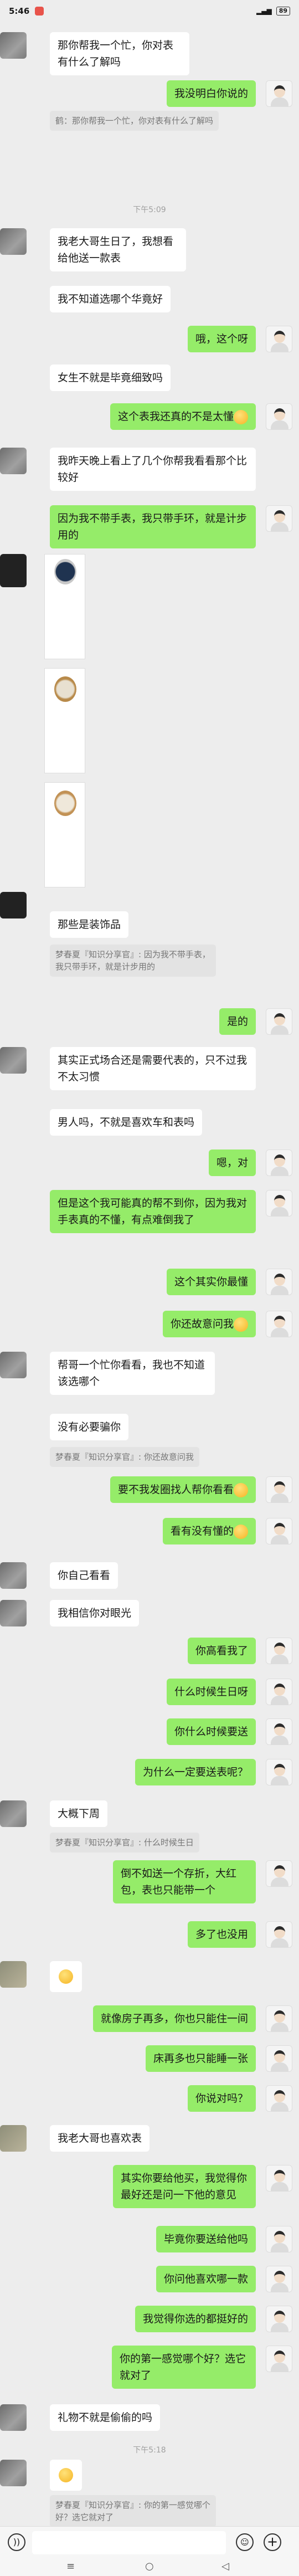 The height and width of the screenshot is (2576, 299). What do you see at coordinates (39, 11) in the screenshot?
I see `notification-icon` at bounding box center [39, 11].